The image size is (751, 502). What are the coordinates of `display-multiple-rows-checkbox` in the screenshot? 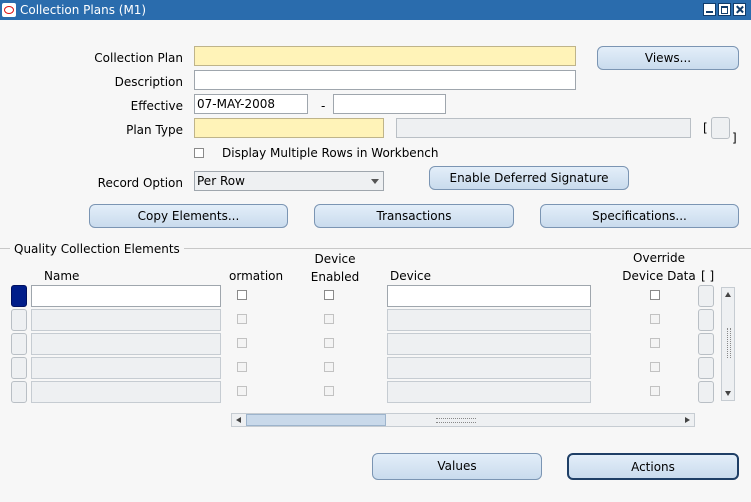 It's located at (199, 153).